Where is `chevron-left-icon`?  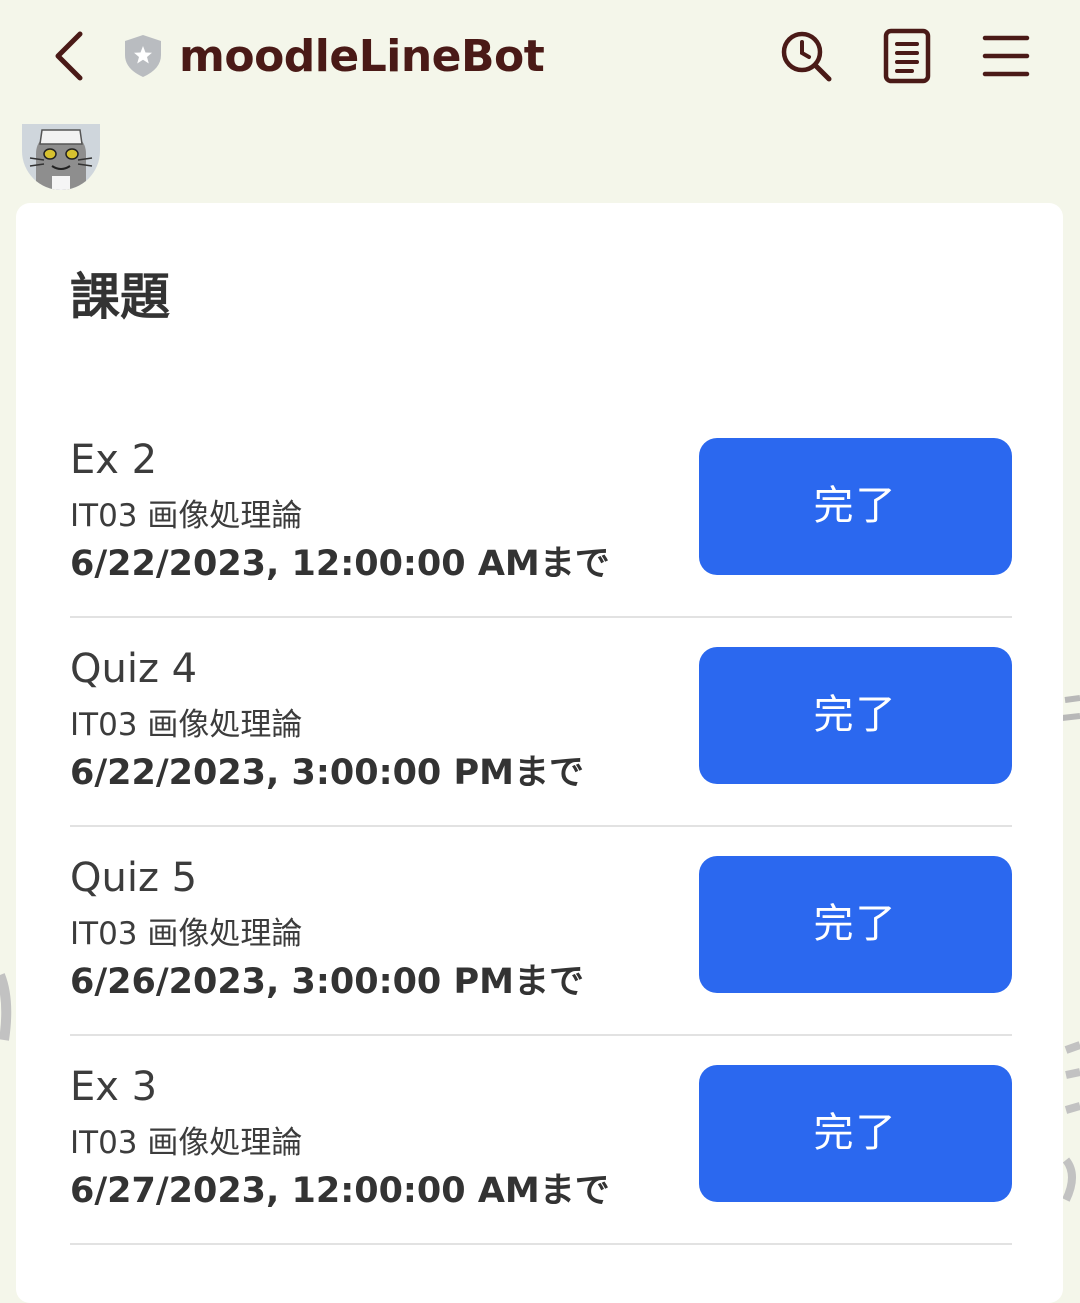
chevron-left-icon is located at coordinates (70, 56).